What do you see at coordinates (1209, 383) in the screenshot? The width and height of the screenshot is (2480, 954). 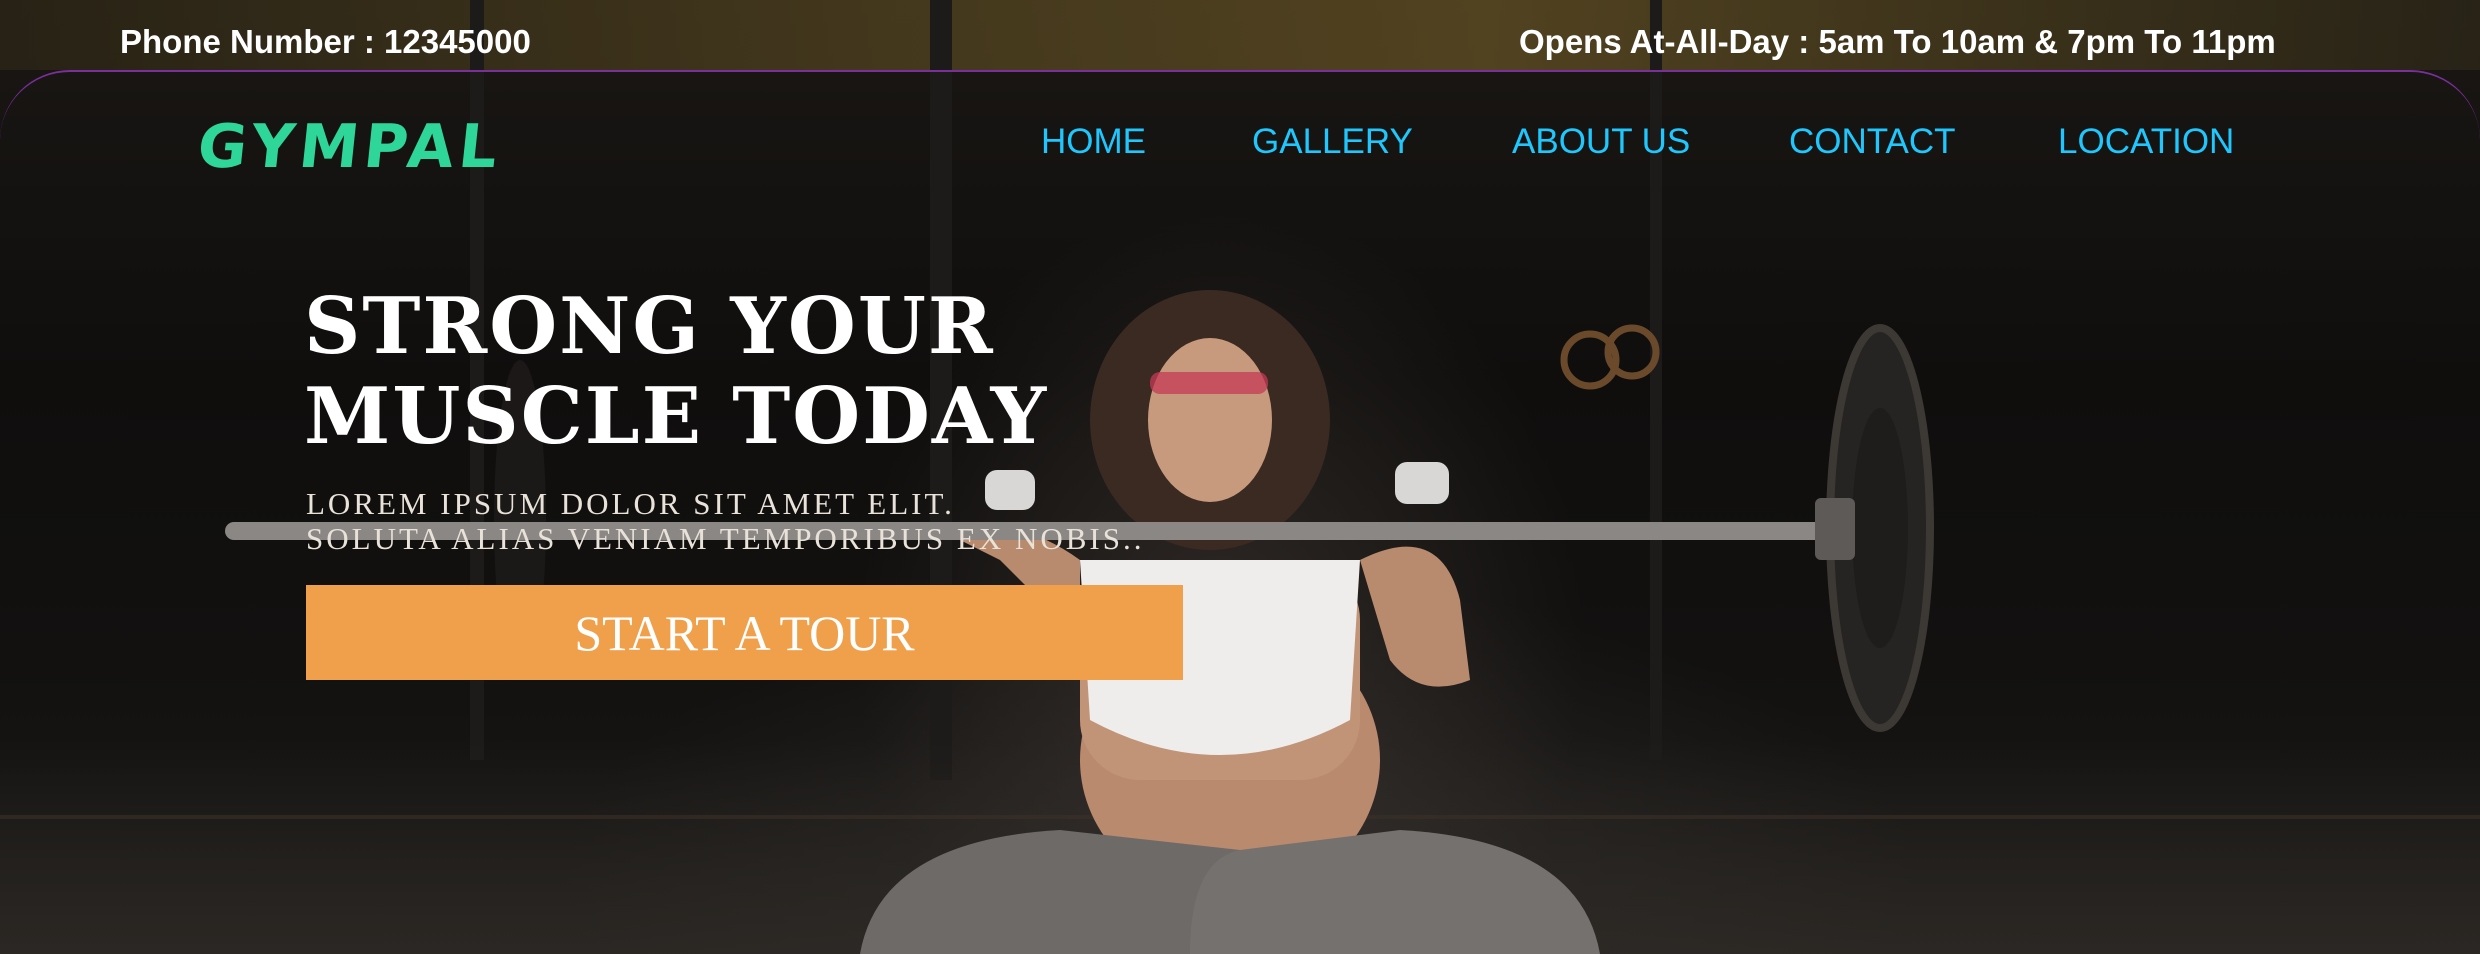 I see `face-paint` at bounding box center [1209, 383].